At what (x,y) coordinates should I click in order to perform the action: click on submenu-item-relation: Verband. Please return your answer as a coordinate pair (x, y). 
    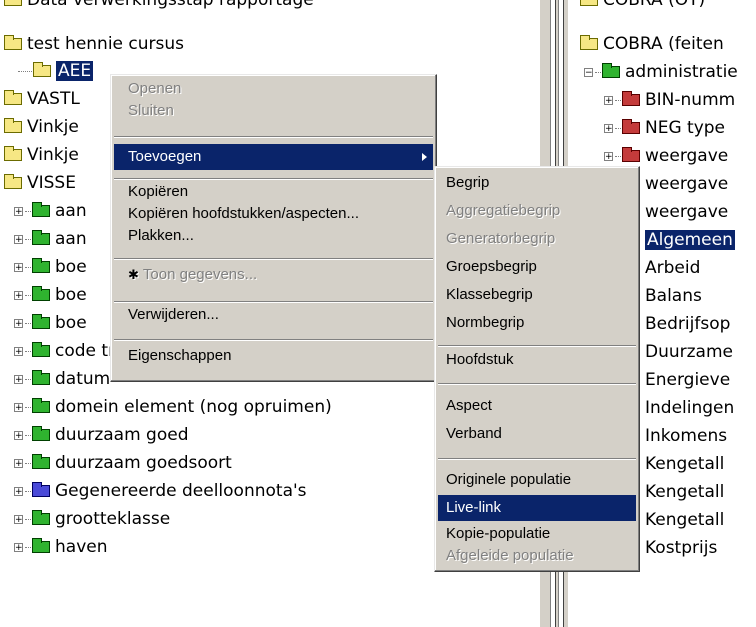
    Looking at the image, I should click on (537, 434).